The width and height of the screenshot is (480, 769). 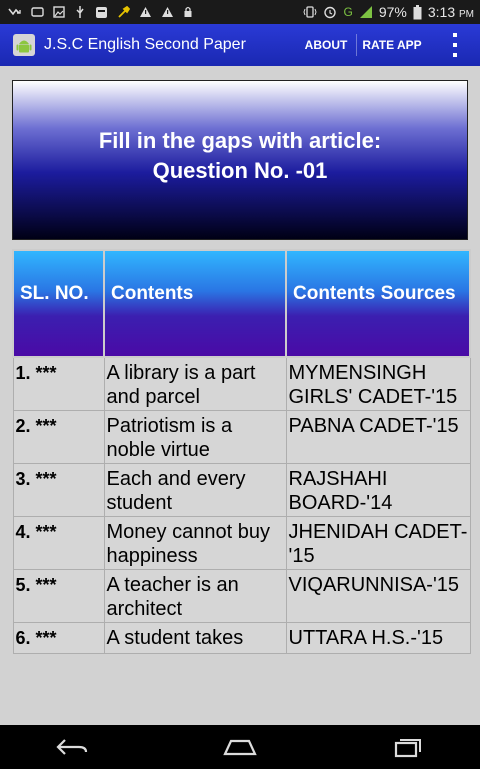 I want to click on overflow-menu-icon, so click(x=455, y=45).